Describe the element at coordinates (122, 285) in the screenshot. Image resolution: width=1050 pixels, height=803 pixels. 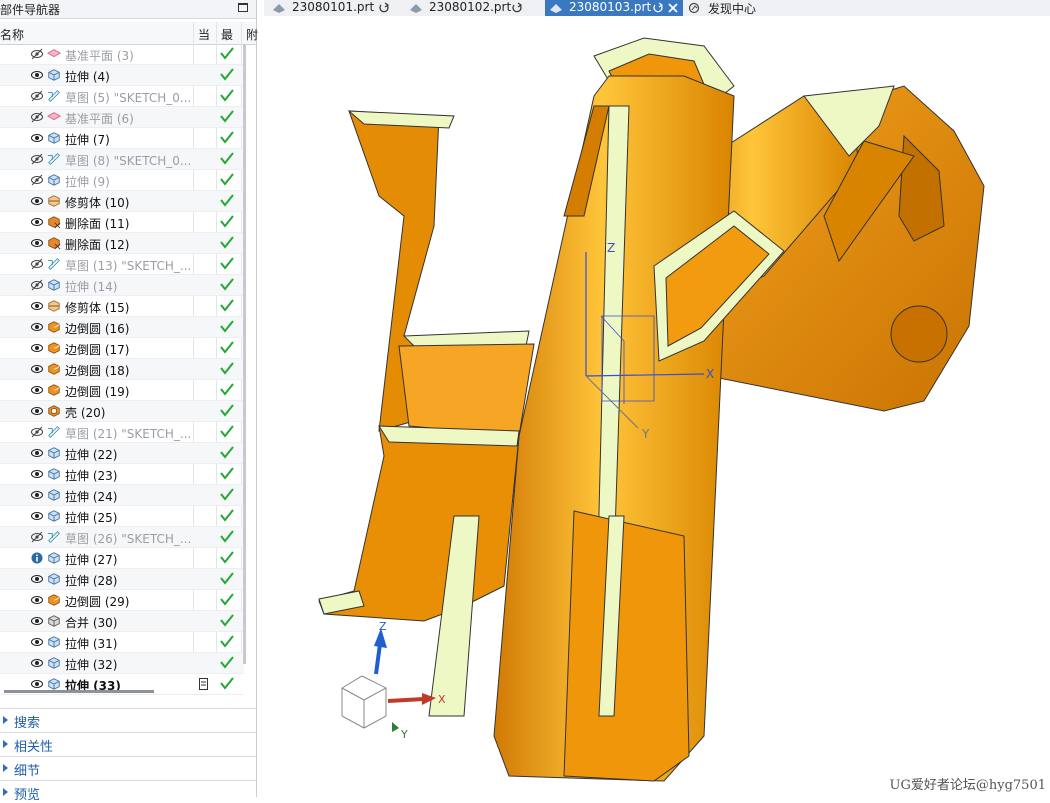
I see `feature-row: 拉伸 (14)` at that location.